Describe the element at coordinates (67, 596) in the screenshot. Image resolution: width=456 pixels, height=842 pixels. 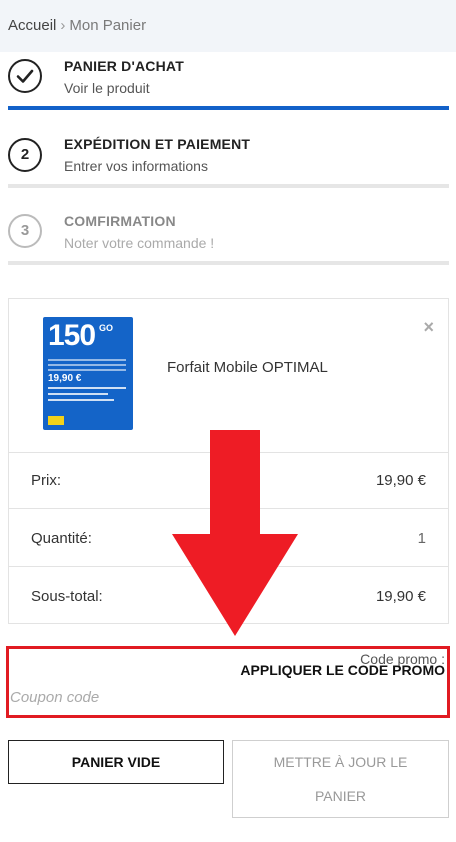
I see `subtotal-label: Sous-total:` at that location.